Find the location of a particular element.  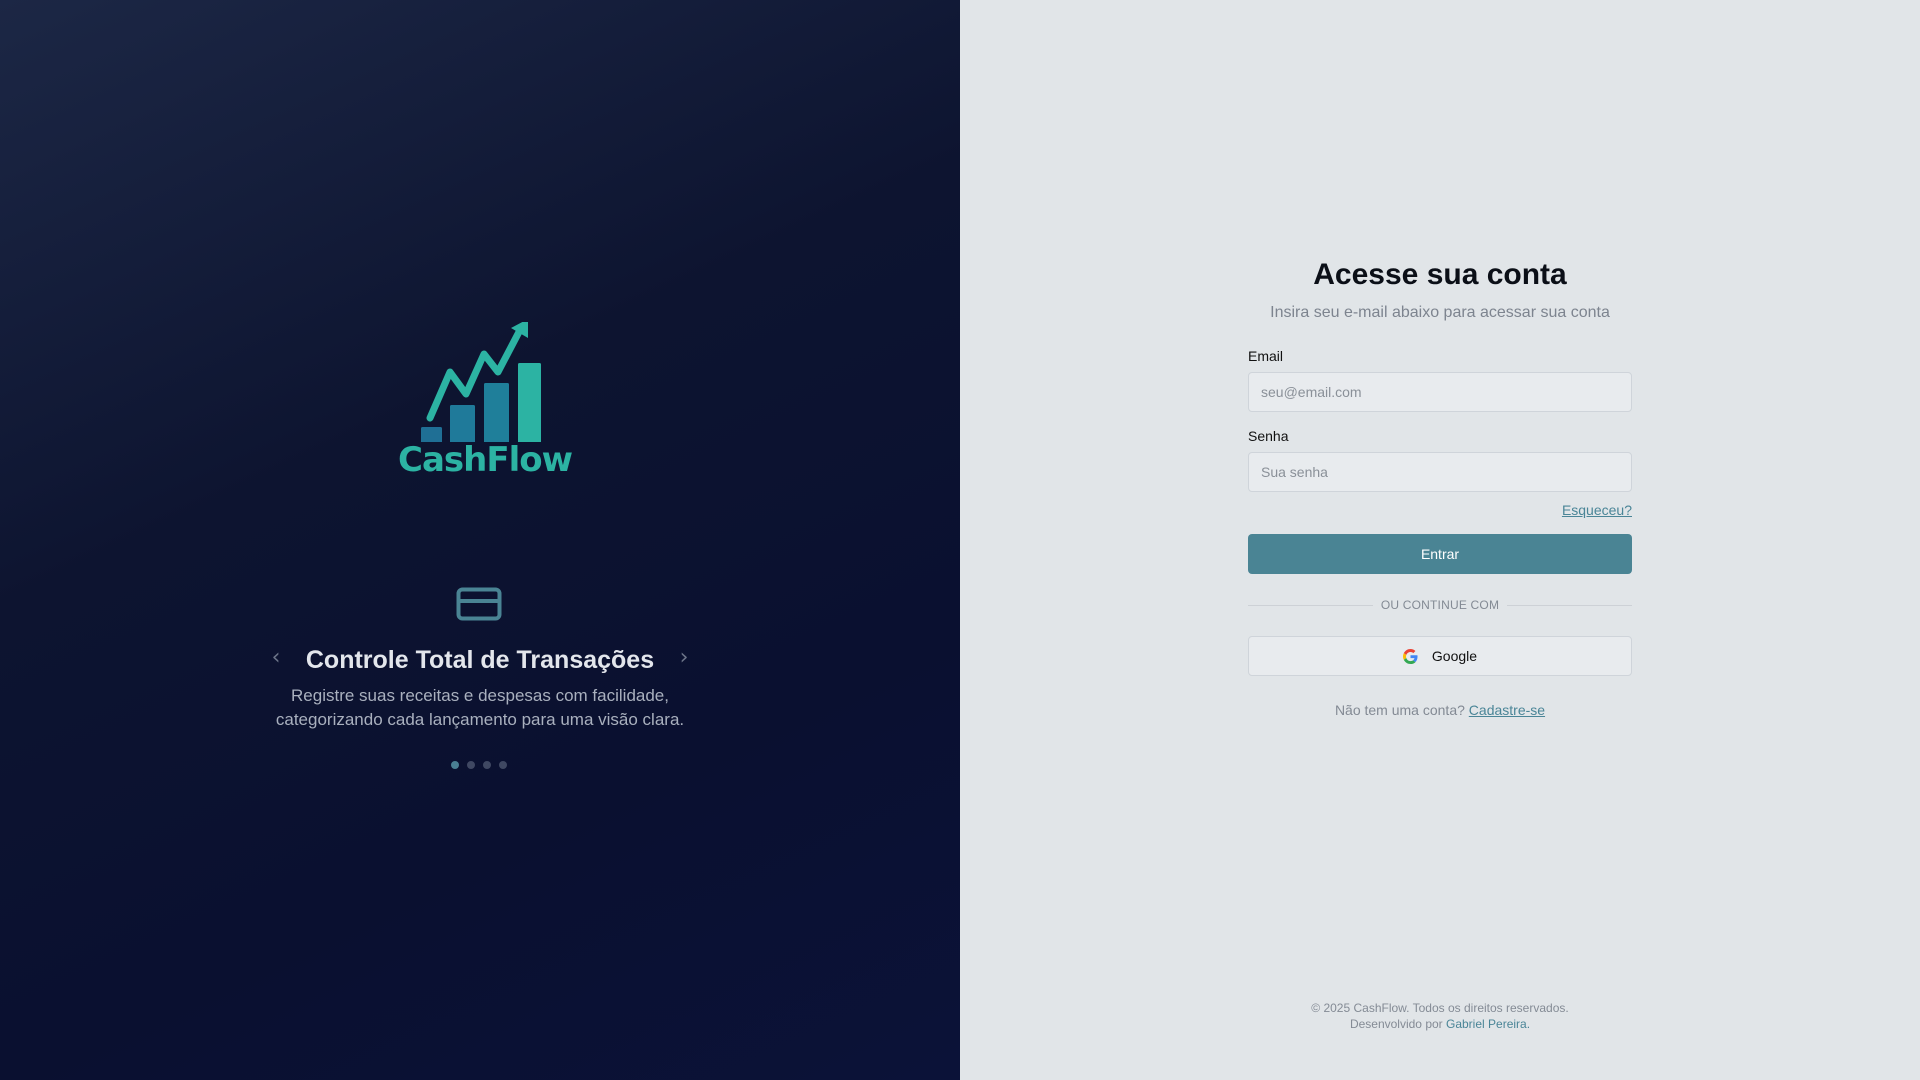

signup-link: Cadastre-se is located at coordinates (1507, 710).